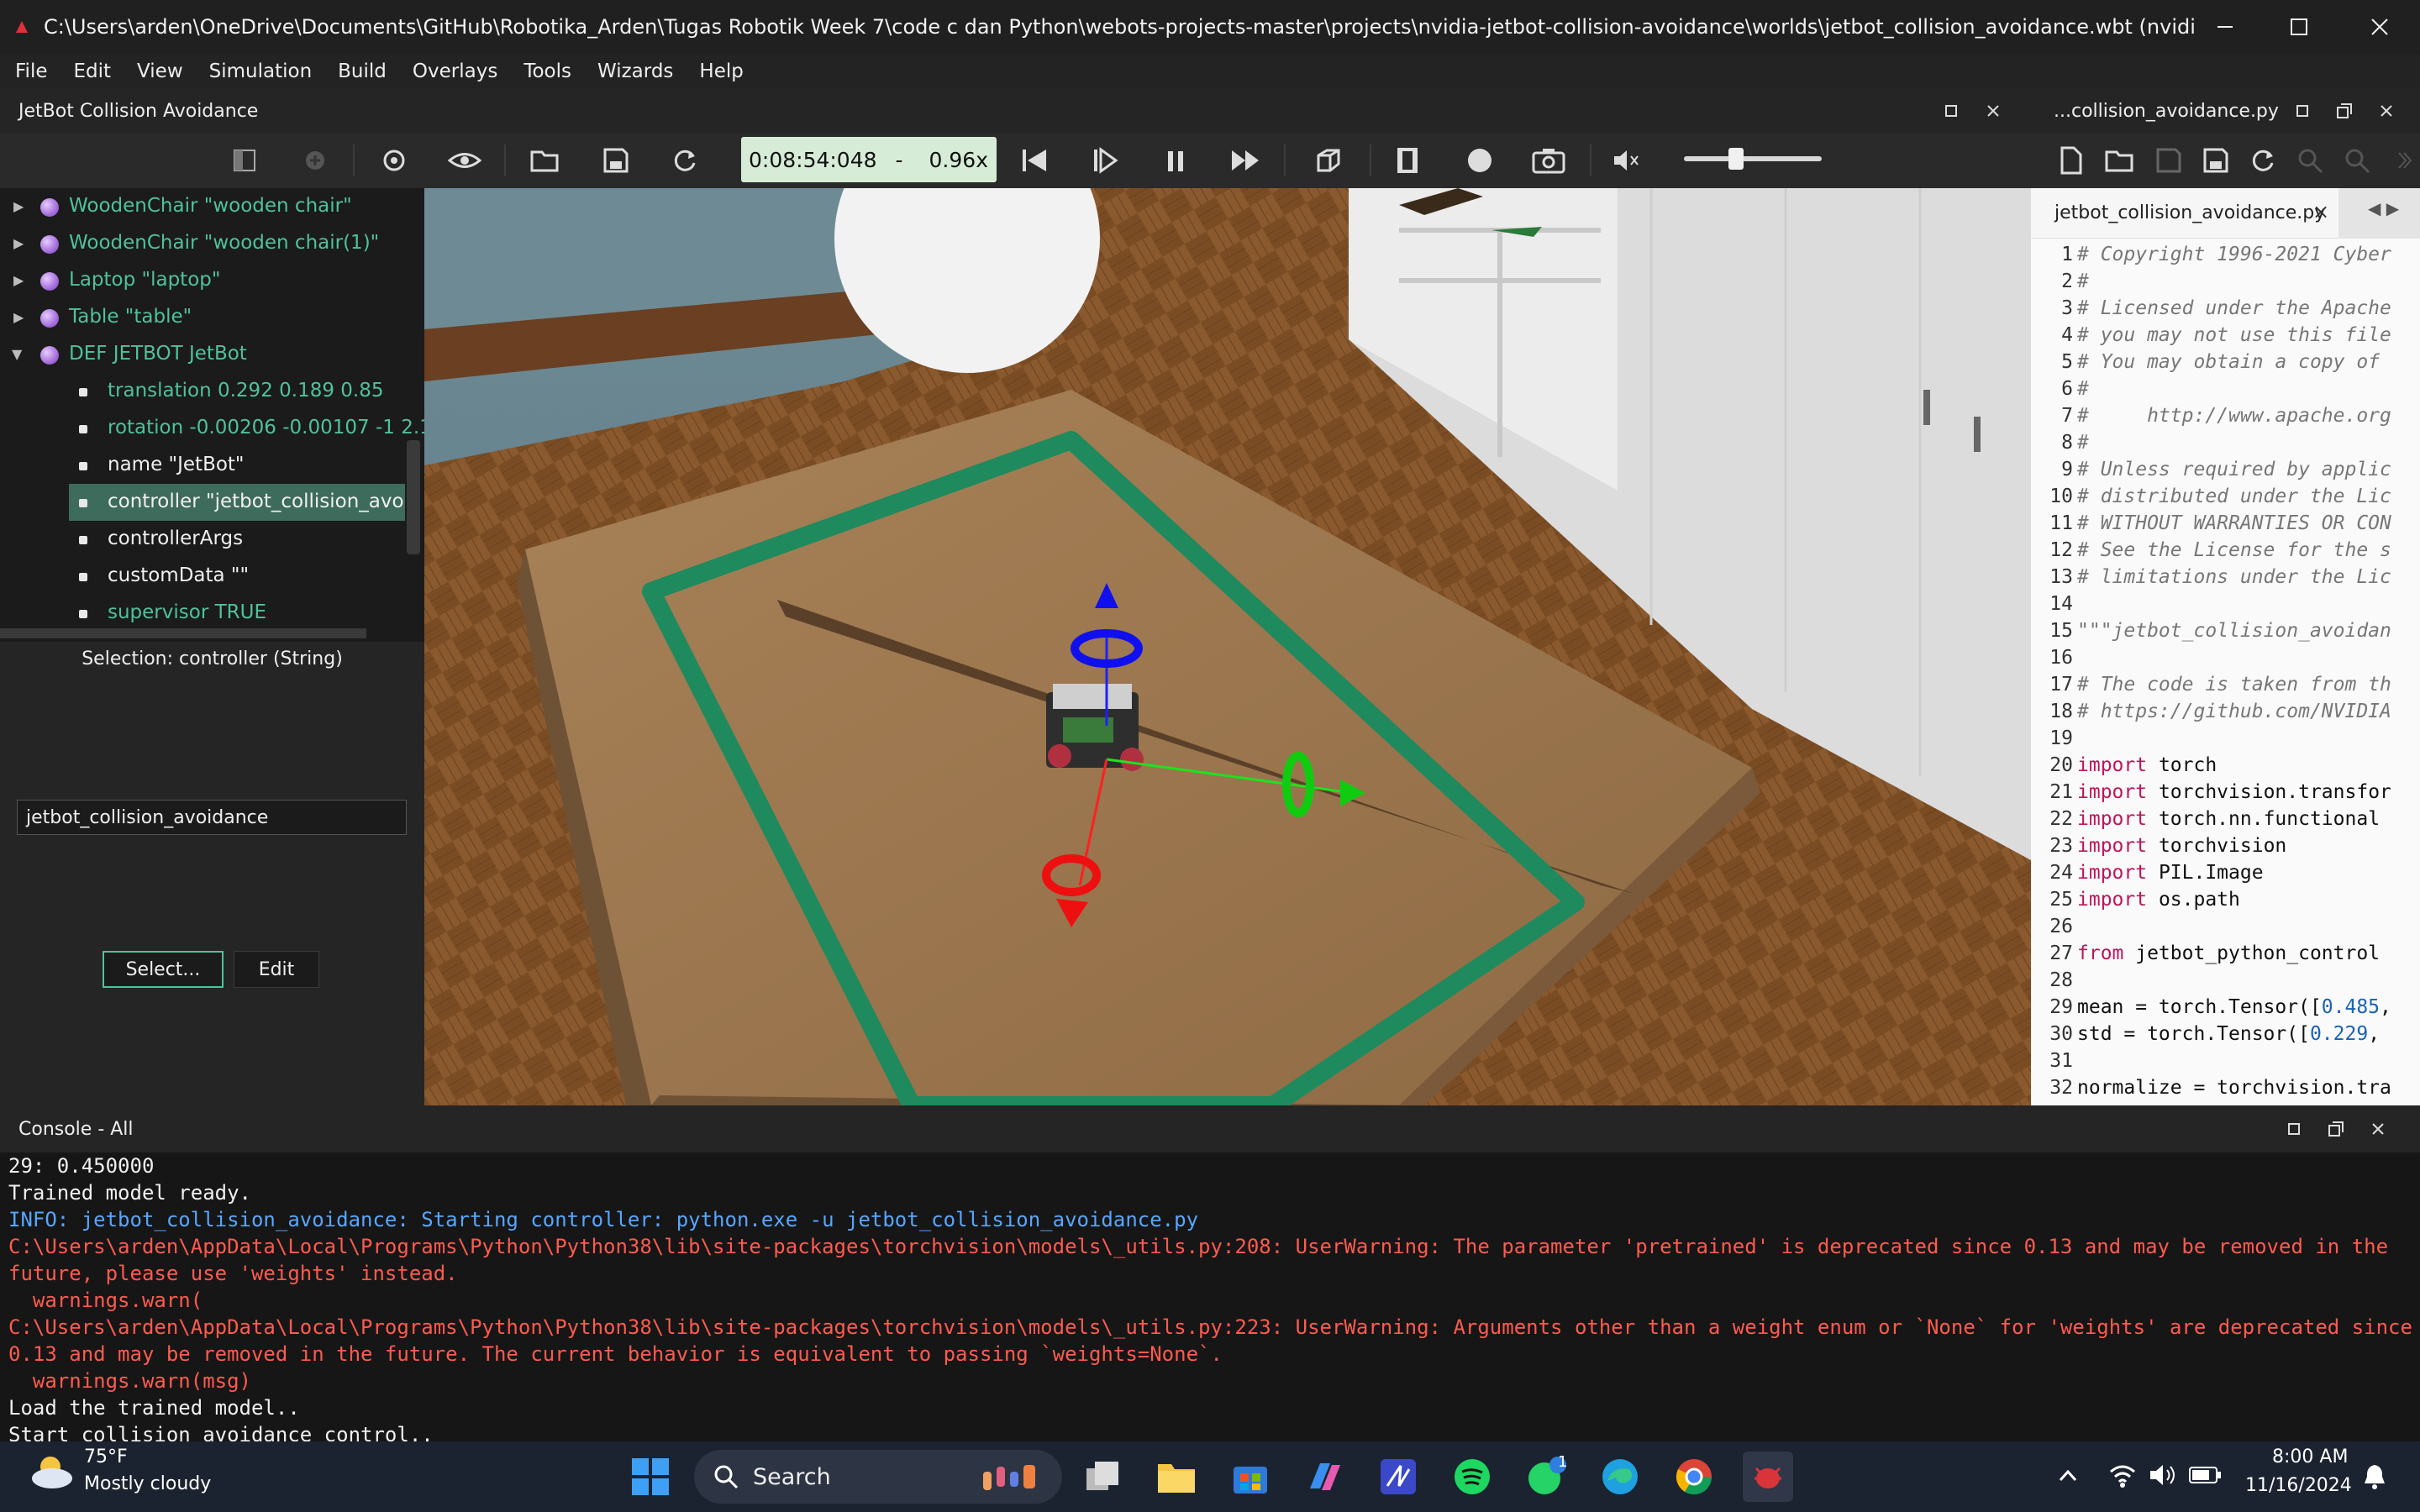  What do you see at coordinates (684, 160) in the screenshot?
I see `reload-world-button` at bounding box center [684, 160].